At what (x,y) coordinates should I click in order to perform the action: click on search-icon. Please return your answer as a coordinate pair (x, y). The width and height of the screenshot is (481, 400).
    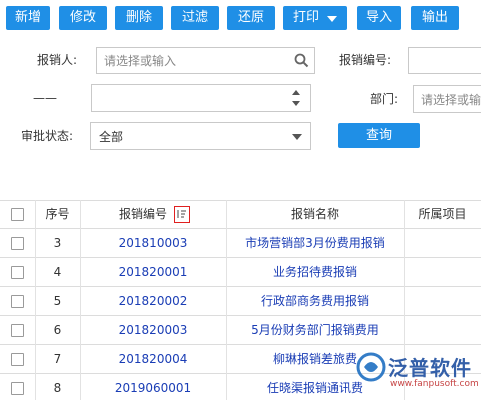
    Looking at the image, I should click on (301, 60).